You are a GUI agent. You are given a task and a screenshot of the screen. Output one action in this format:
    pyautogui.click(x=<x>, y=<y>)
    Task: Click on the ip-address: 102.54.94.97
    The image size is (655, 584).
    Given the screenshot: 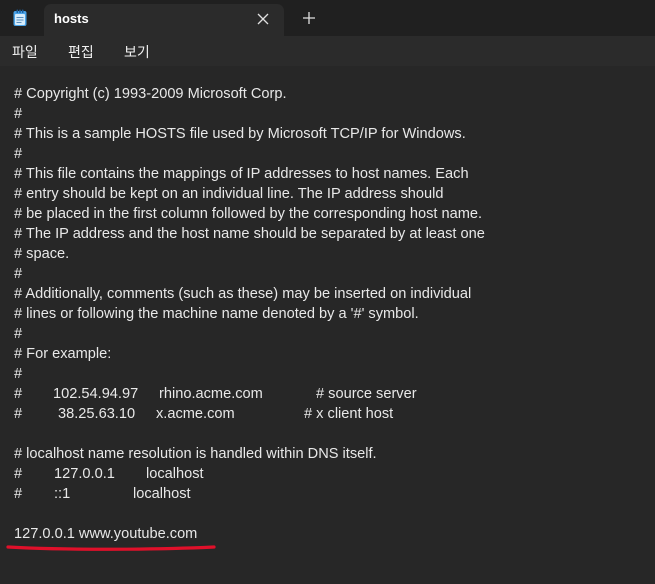 What is the action you would take?
    pyautogui.click(x=96, y=394)
    